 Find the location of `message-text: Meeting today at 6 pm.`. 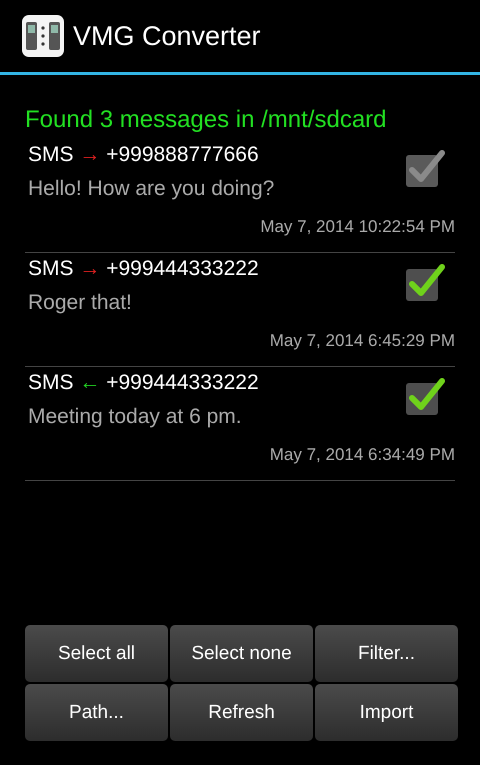

message-text: Meeting today at 6 pm. is located at coordinates (135, 417).